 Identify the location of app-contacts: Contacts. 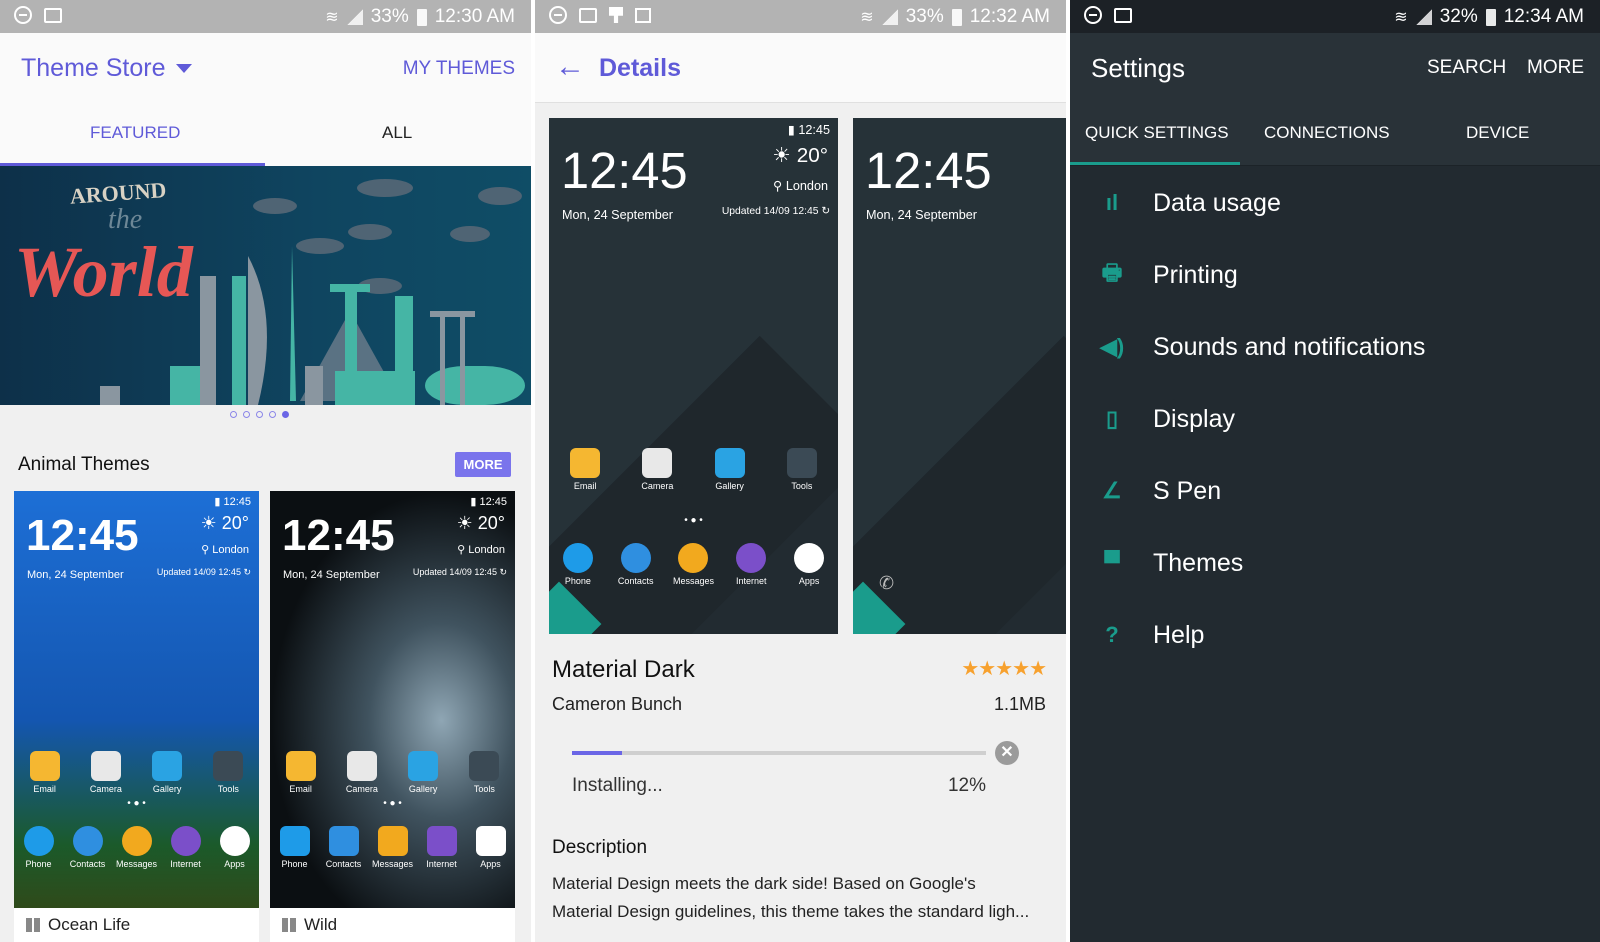
(636, 564).